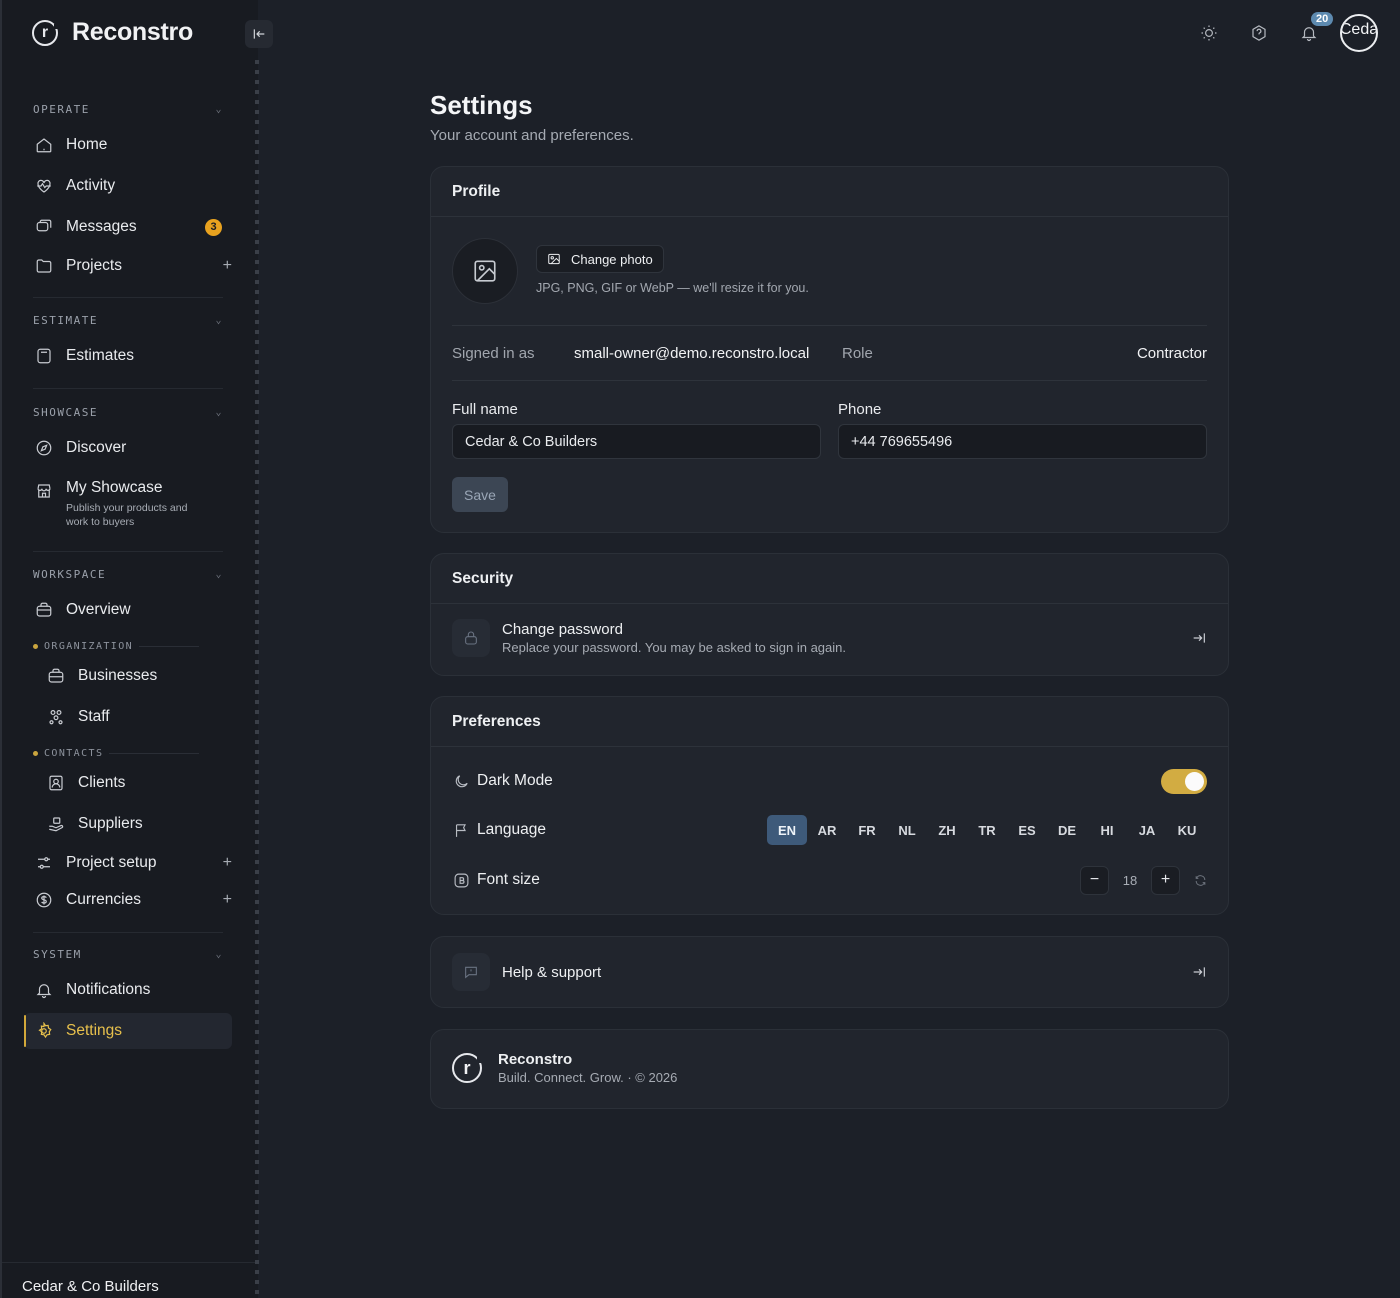  What do you see at coordinates (94, 1030) in the screenshot?
I see `sidebar-item-label: Settings` at bounding box center [94, 1030].